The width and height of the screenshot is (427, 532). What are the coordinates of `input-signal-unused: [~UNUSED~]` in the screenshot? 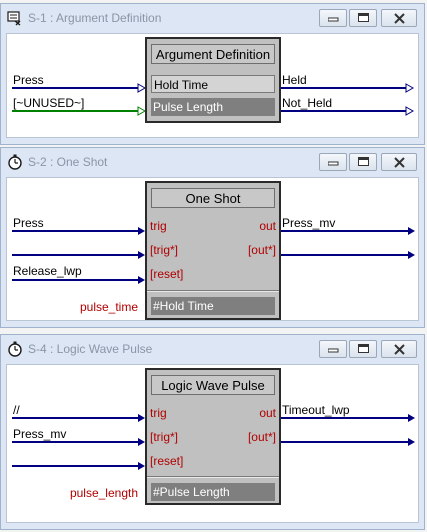 It's located at (48, 103).